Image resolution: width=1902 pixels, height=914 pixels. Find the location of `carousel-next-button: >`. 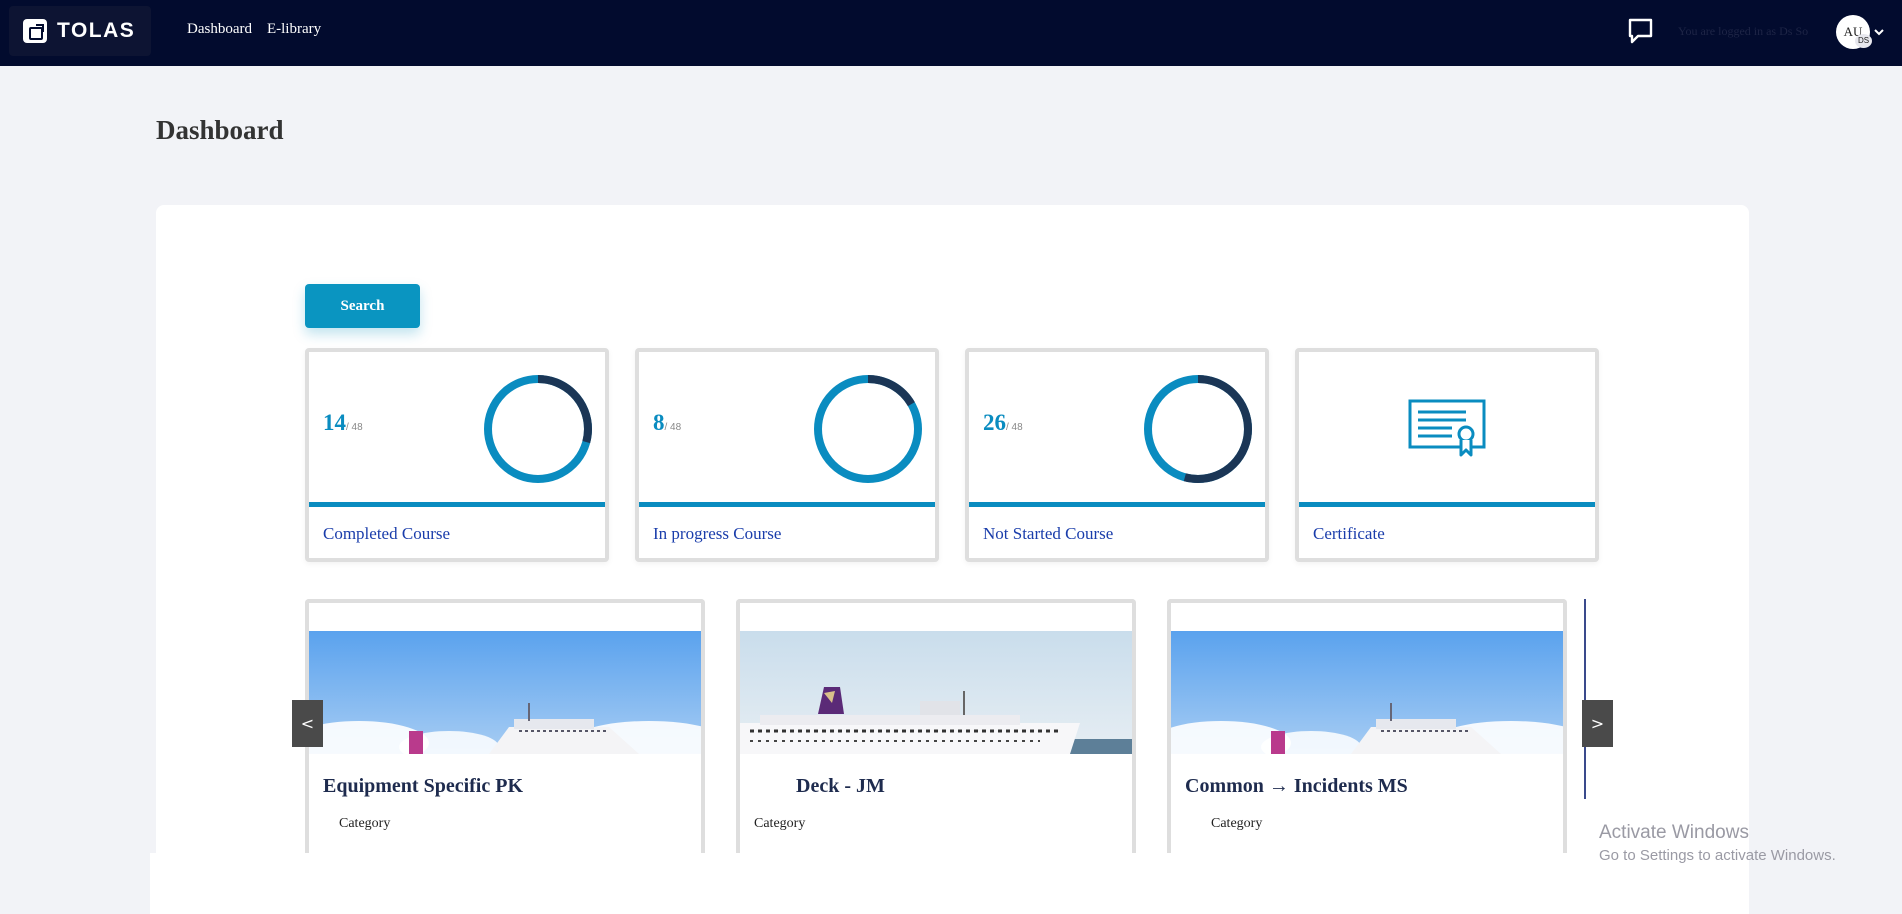

carousel-next-button: > is located at coordinates (1597, 723).